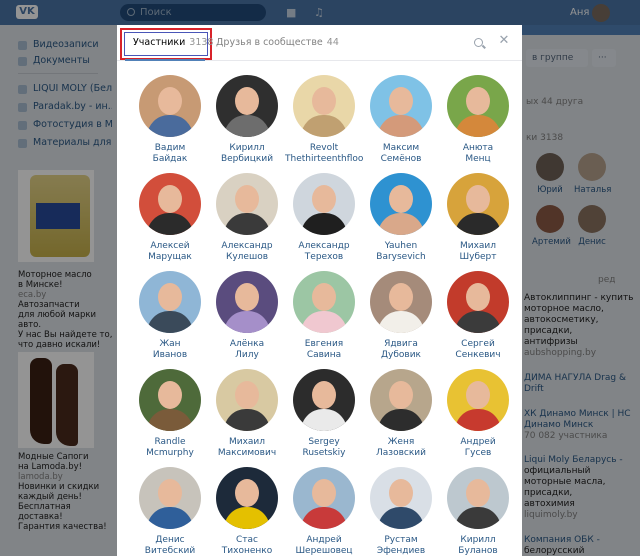 This screenshot has width=640, height=556. What do you see at coordinates (478, 344) in the screenshot?
I see `member-first-name: Сергей` at bounding box center [478, 344].